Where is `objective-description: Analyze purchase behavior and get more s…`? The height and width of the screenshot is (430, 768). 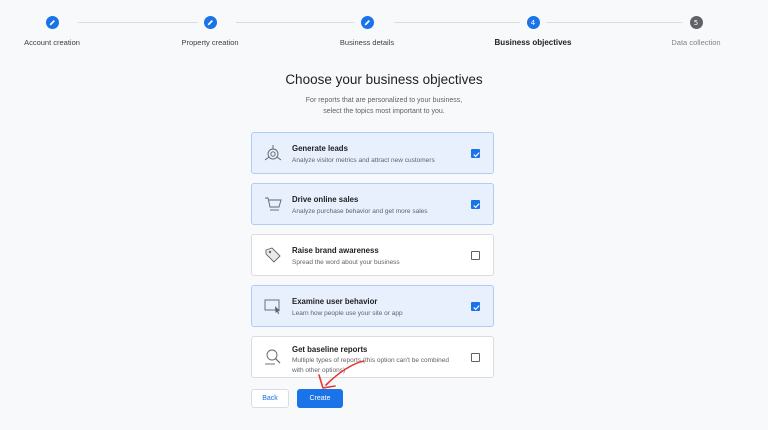
objective-description: Analyze purchase behavior and get more s… is located at coordinates (360, 211).